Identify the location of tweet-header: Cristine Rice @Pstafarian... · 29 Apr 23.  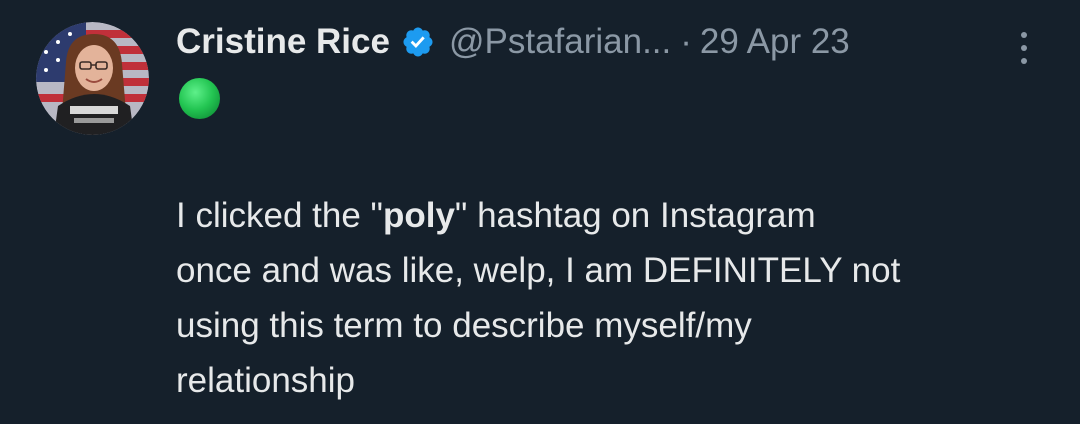
(513, 42).